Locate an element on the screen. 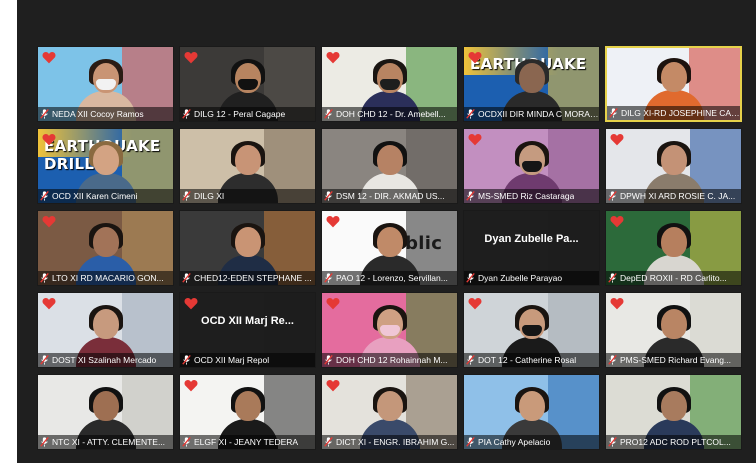 This screenshot has height=463, width=756. participant-name-bar: DOT 12 - Catherine Rosal is located at coordinates (531, 360).